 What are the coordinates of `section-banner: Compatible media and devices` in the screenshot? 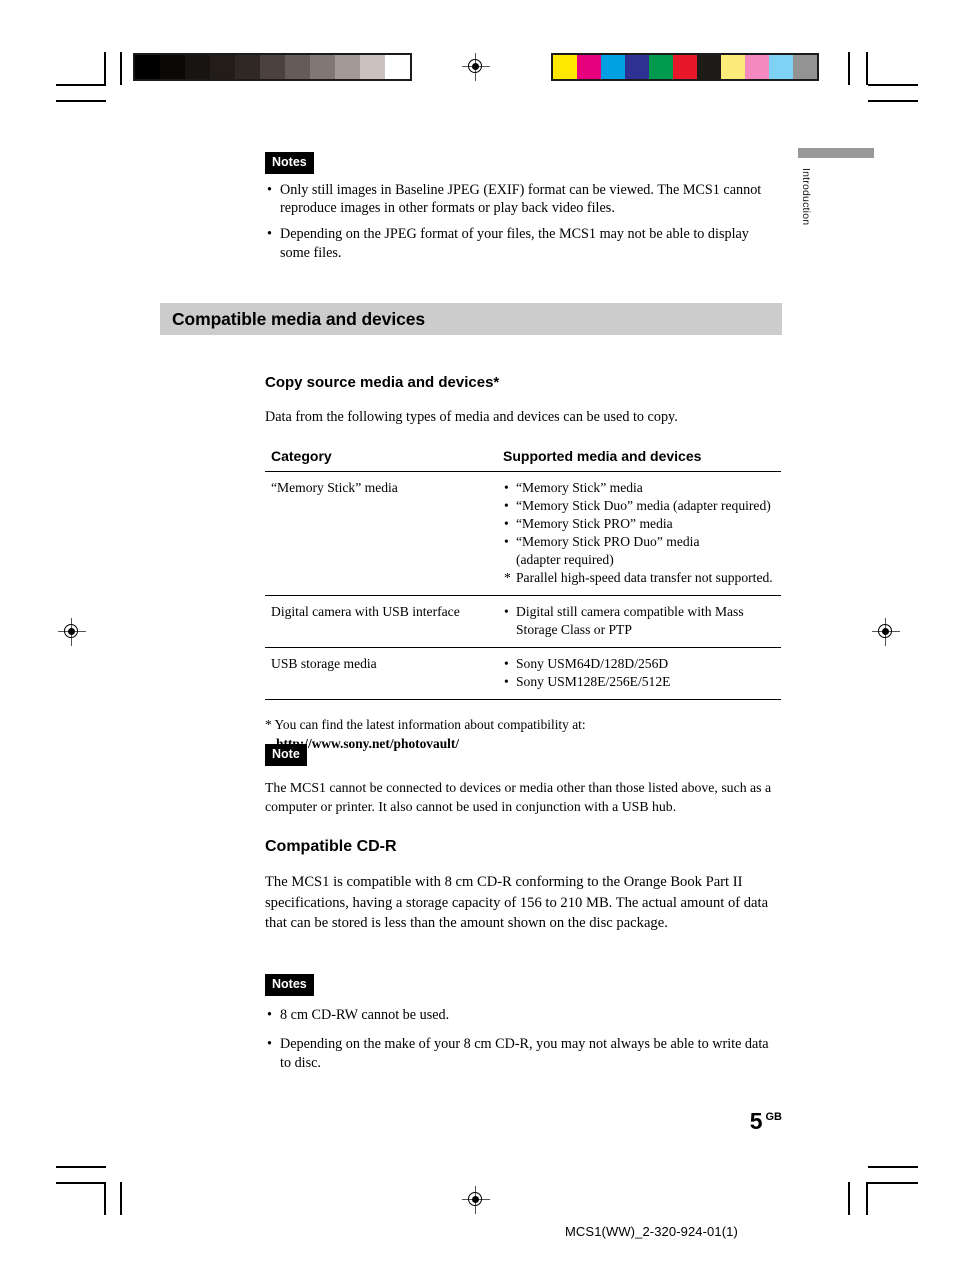 It's located at (471, 319).